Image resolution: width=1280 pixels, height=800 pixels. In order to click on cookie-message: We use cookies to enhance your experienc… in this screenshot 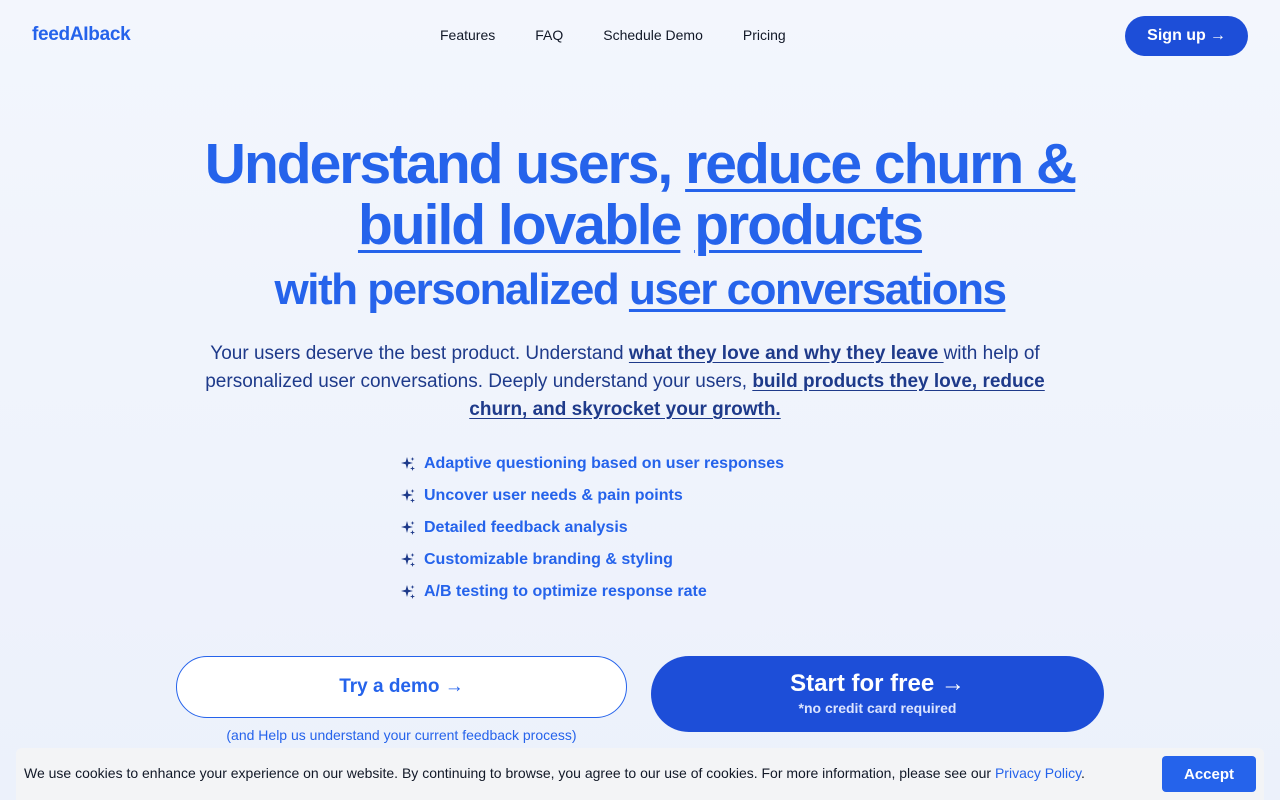, I will do `click(554, 773)`.